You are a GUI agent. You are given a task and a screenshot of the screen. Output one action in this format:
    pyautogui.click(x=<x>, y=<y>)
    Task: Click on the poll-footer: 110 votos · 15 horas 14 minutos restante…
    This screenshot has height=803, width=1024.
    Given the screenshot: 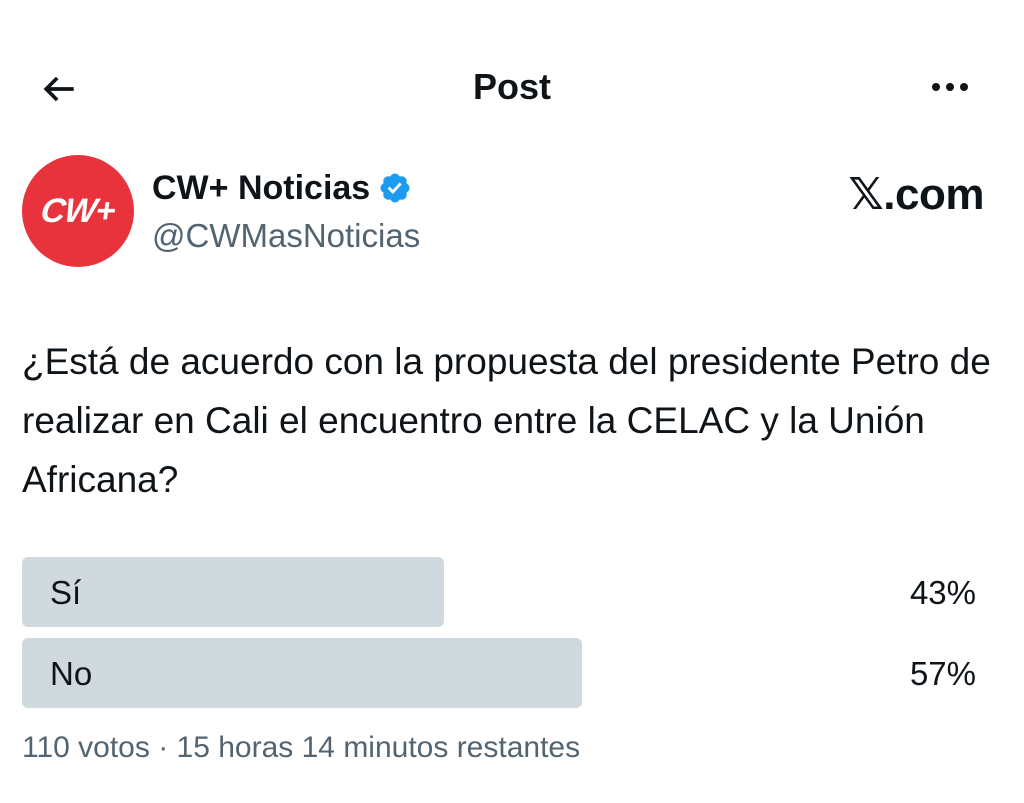 What is the action you would take?
    pyautogui.click(x=301, y=747)
    